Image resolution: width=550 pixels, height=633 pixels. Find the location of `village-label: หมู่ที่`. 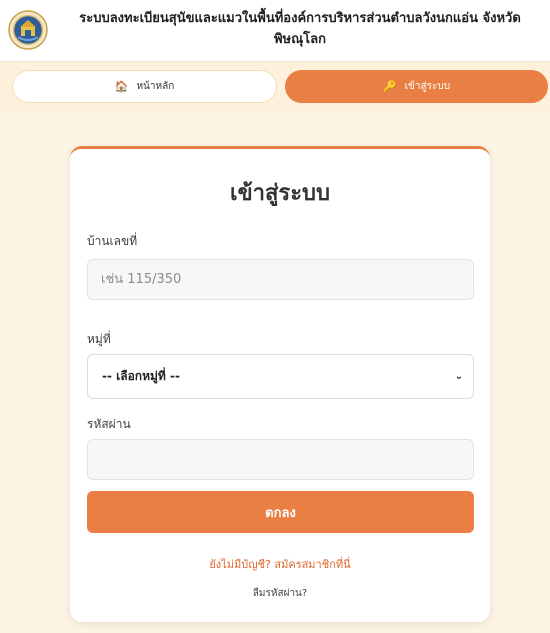

village-label: หมู่ที่ is located at coordinates (99, 339).